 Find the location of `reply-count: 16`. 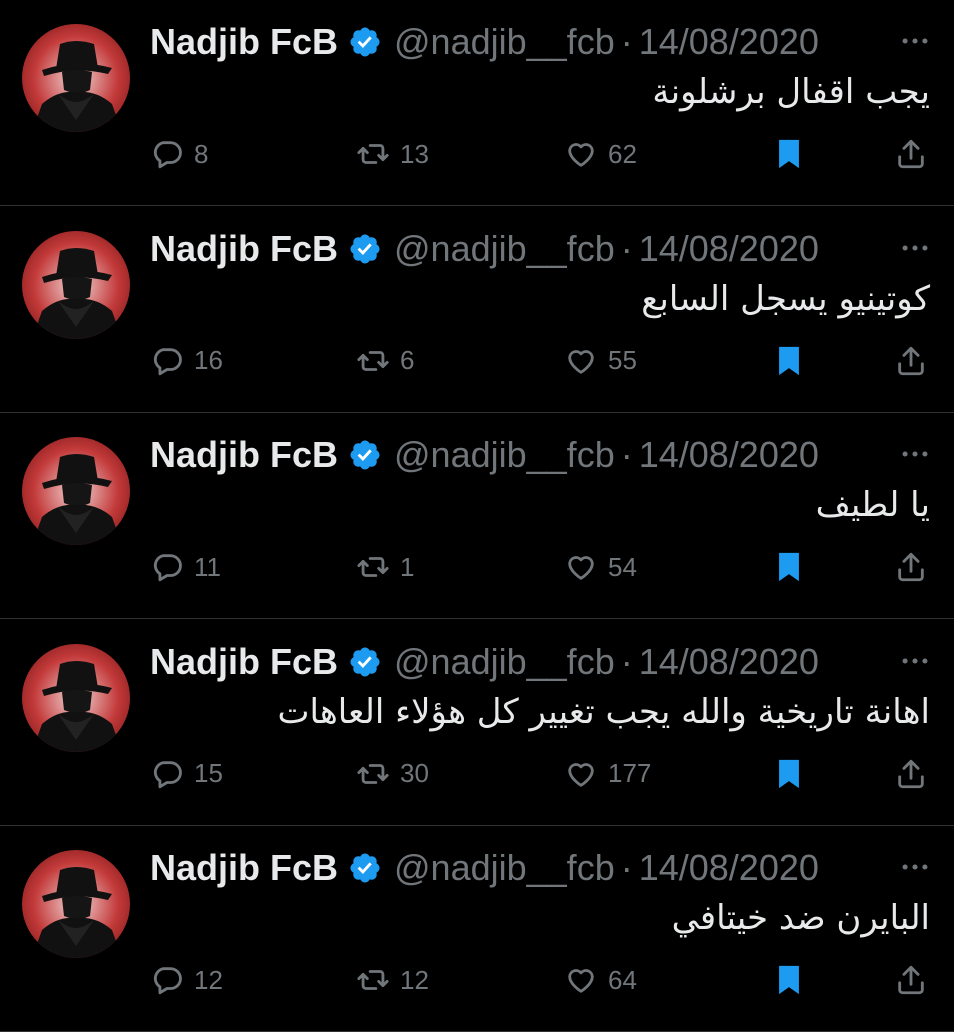

reply-count: 16 is located at coordinates (208, 360).